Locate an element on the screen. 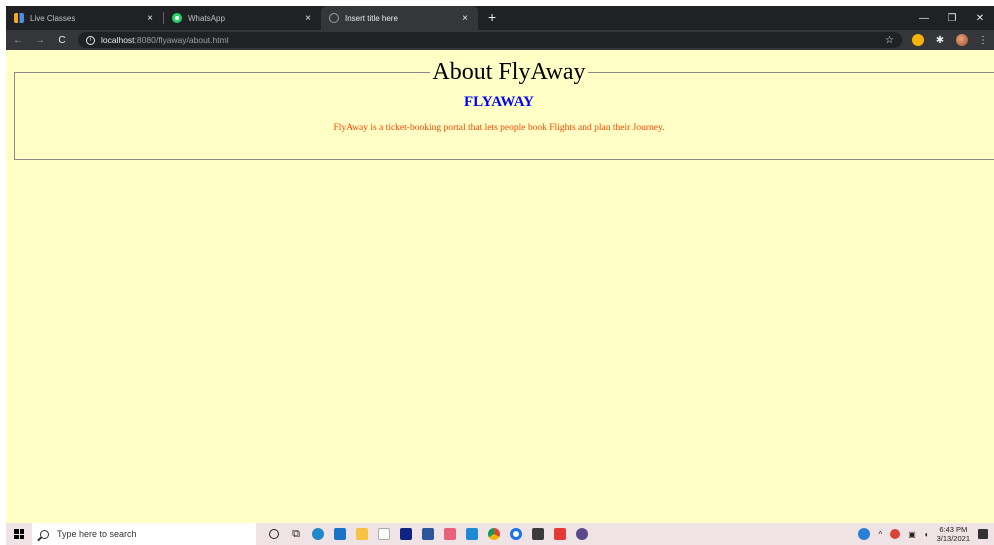  tab-live-classes: Live Classes × is located at coordinates (84, 18).